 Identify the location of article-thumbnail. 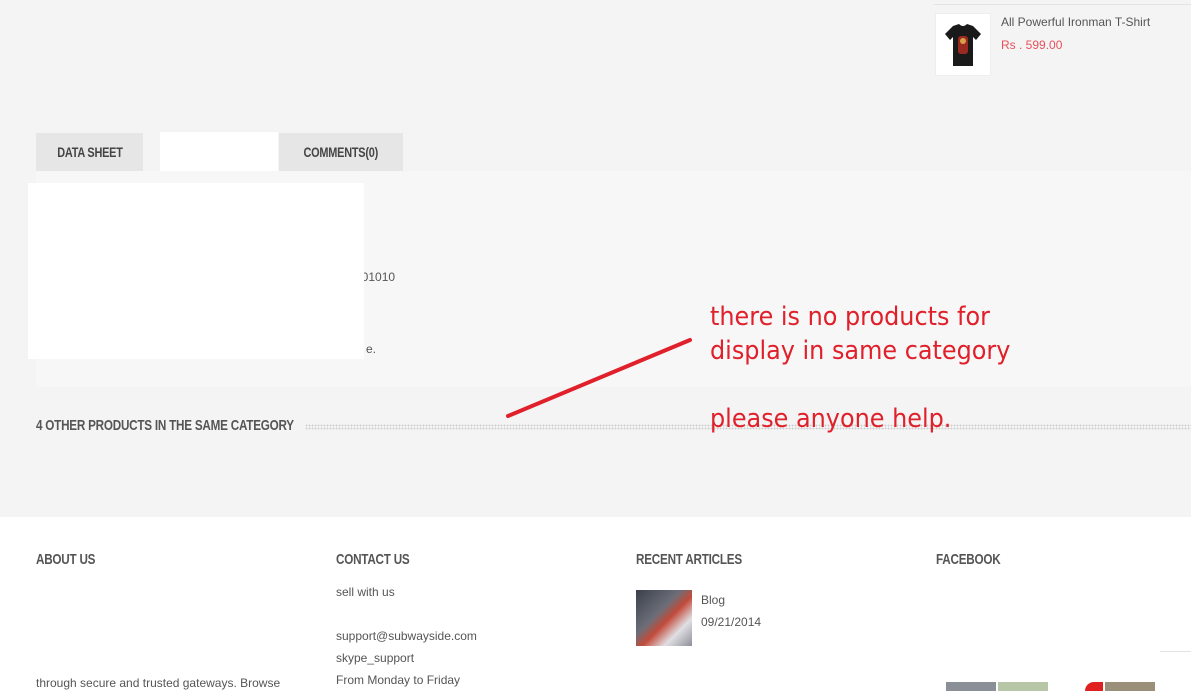
(664, 618).